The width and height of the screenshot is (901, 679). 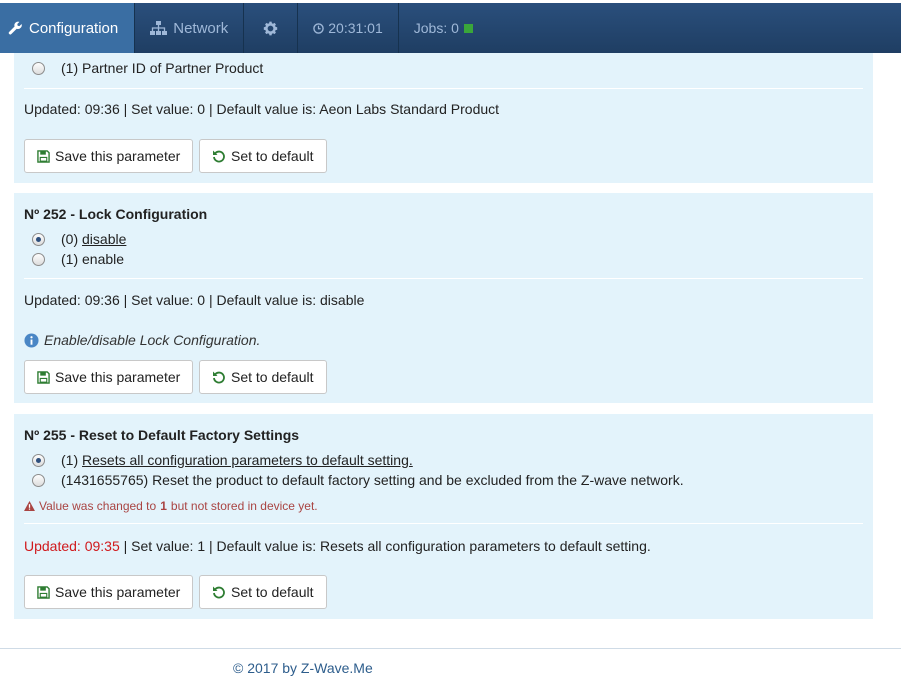 I want to click on nav-network-label: Network, so click(x=201, y=28).